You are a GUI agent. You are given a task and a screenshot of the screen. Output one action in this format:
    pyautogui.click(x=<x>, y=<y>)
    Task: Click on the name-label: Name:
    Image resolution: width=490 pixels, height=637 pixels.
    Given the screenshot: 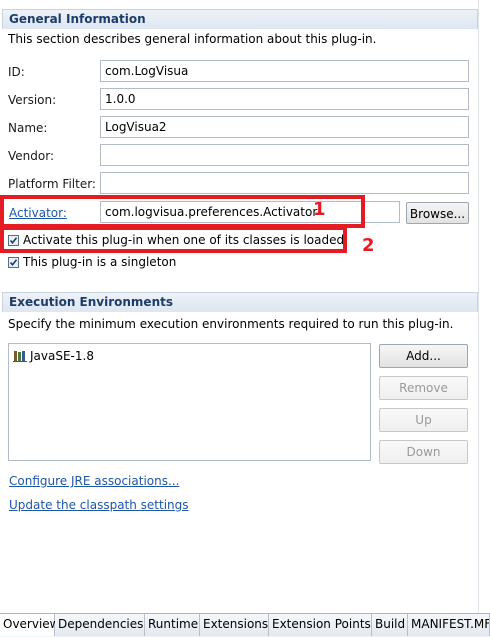 What is the action you would take?
    pyautogui.click(x=28, y=128)
    